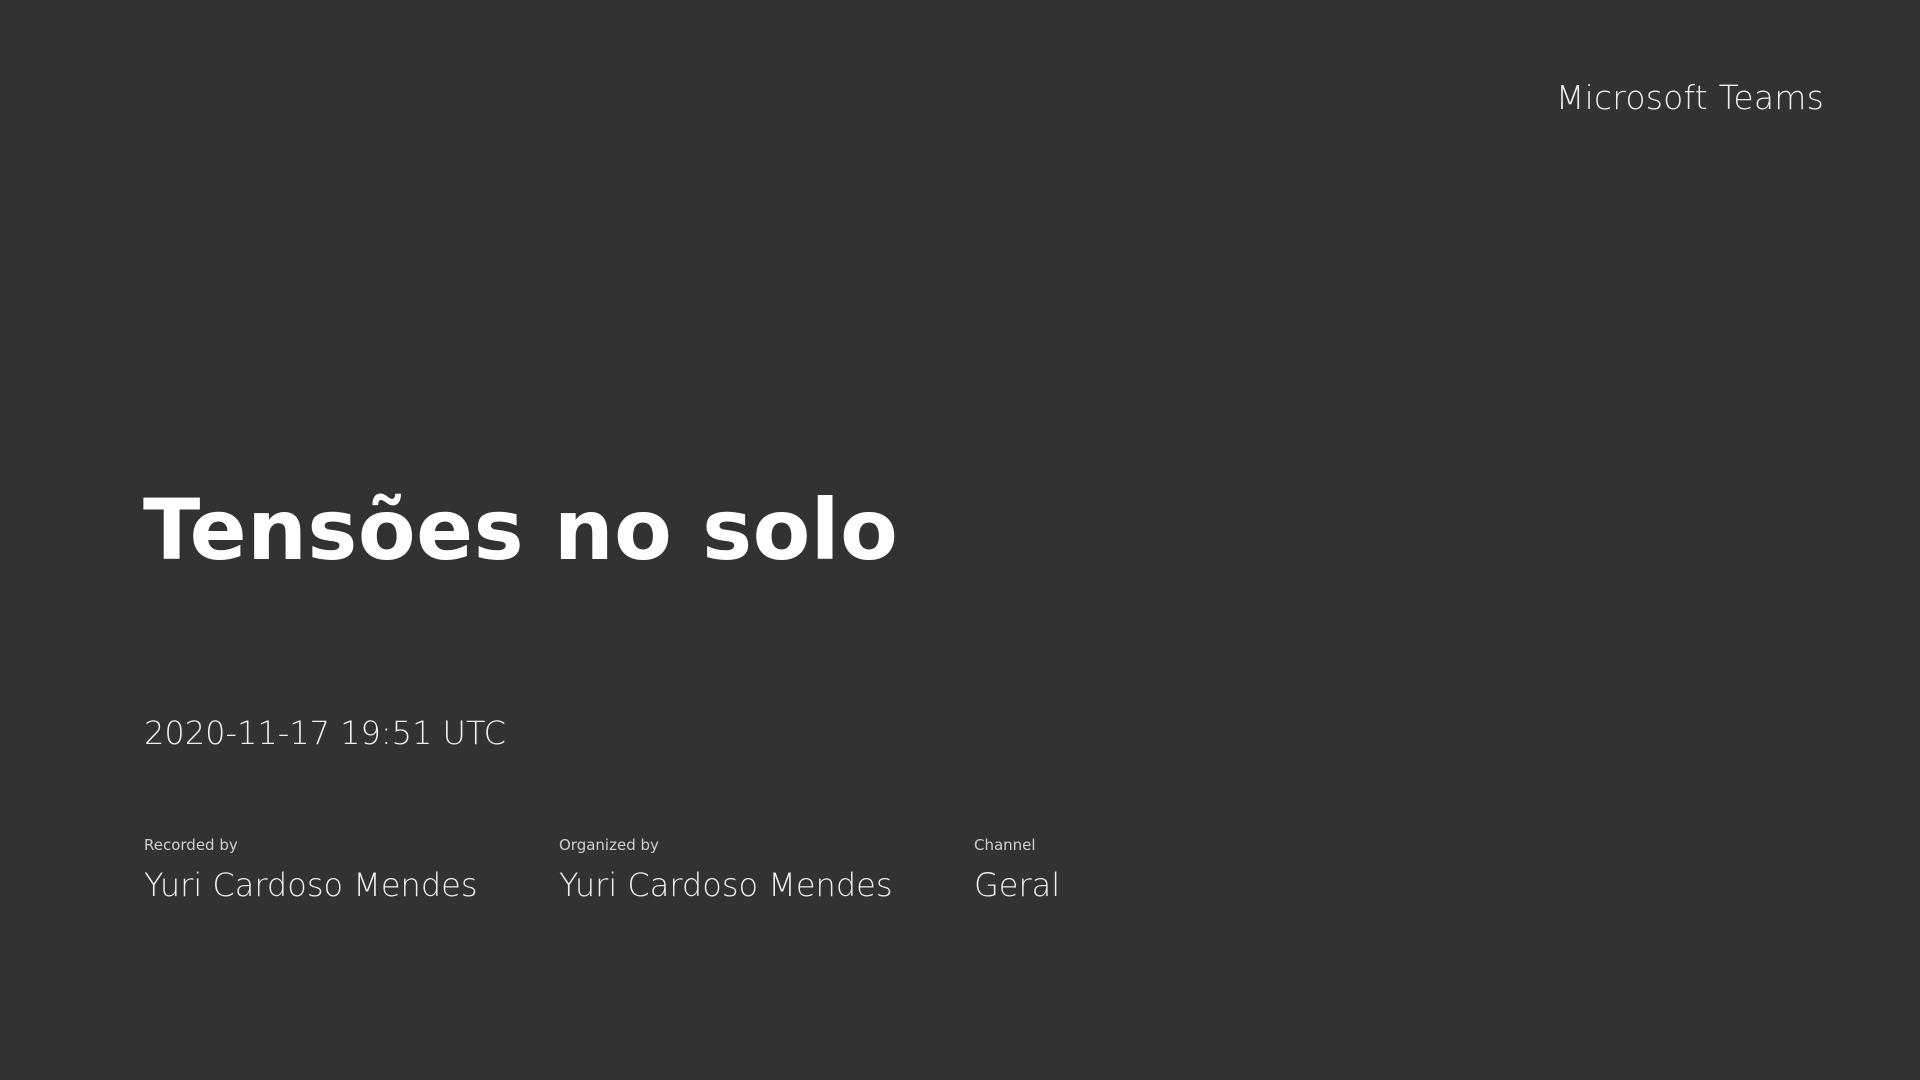 Image resolution: width=1920 pixels, height=1080 pixels. What do you see at coordinates (325, 733) in the screenshot?
I see `meeting-timestamp: 2020-11-17 19:51 UTC` at bounding box center [325, 733].